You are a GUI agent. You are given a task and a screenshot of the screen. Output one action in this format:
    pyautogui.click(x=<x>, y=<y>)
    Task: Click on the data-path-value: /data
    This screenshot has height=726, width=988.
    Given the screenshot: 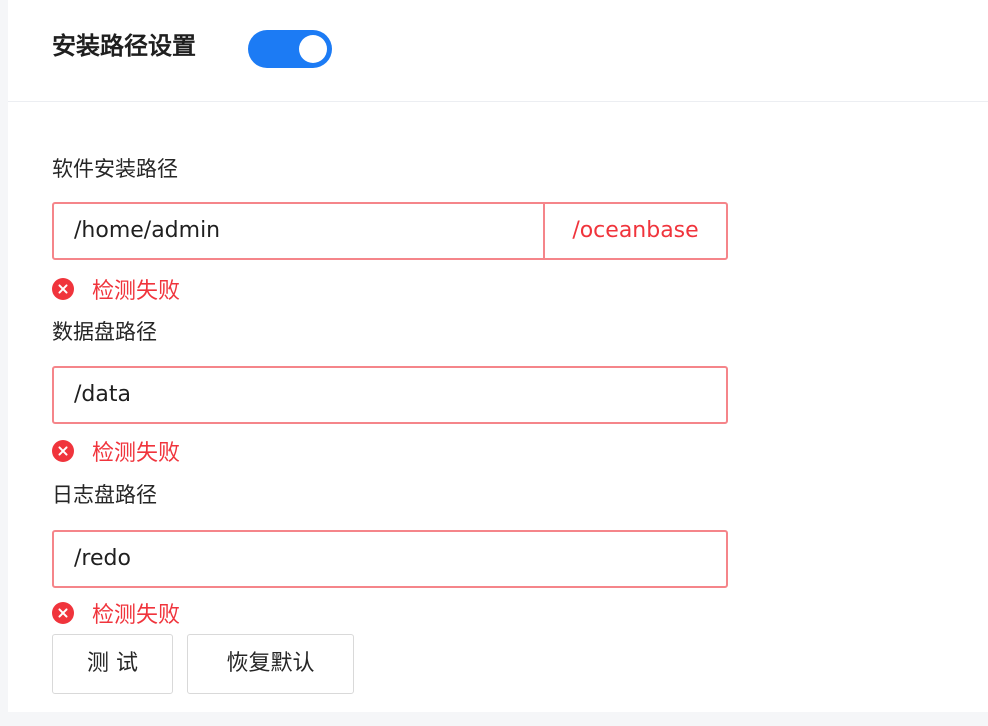 What is the action you would take?
    pyautogui.click(x=390, y=395)
    